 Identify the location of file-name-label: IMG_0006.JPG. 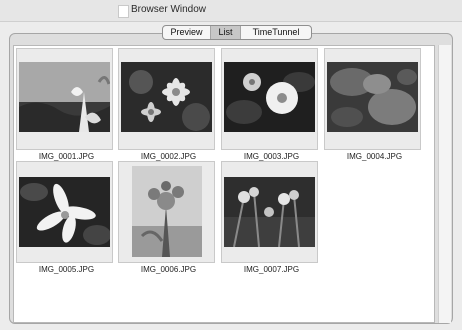
(168, 269).